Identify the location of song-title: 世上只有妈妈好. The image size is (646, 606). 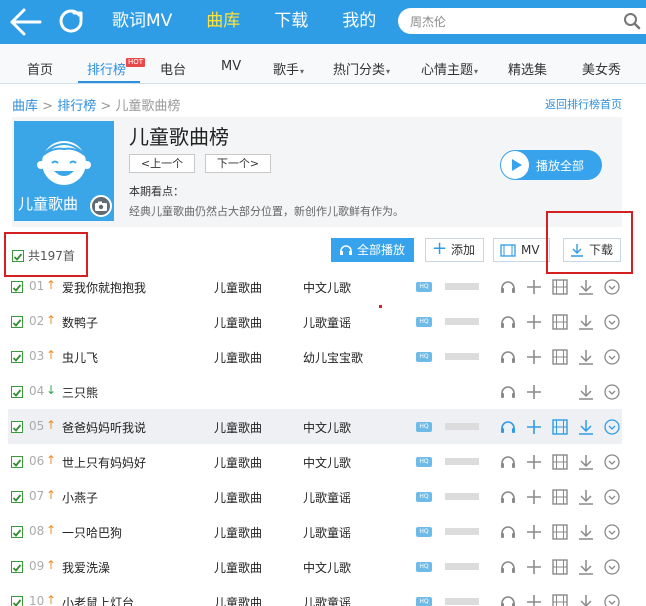
(104, 462).